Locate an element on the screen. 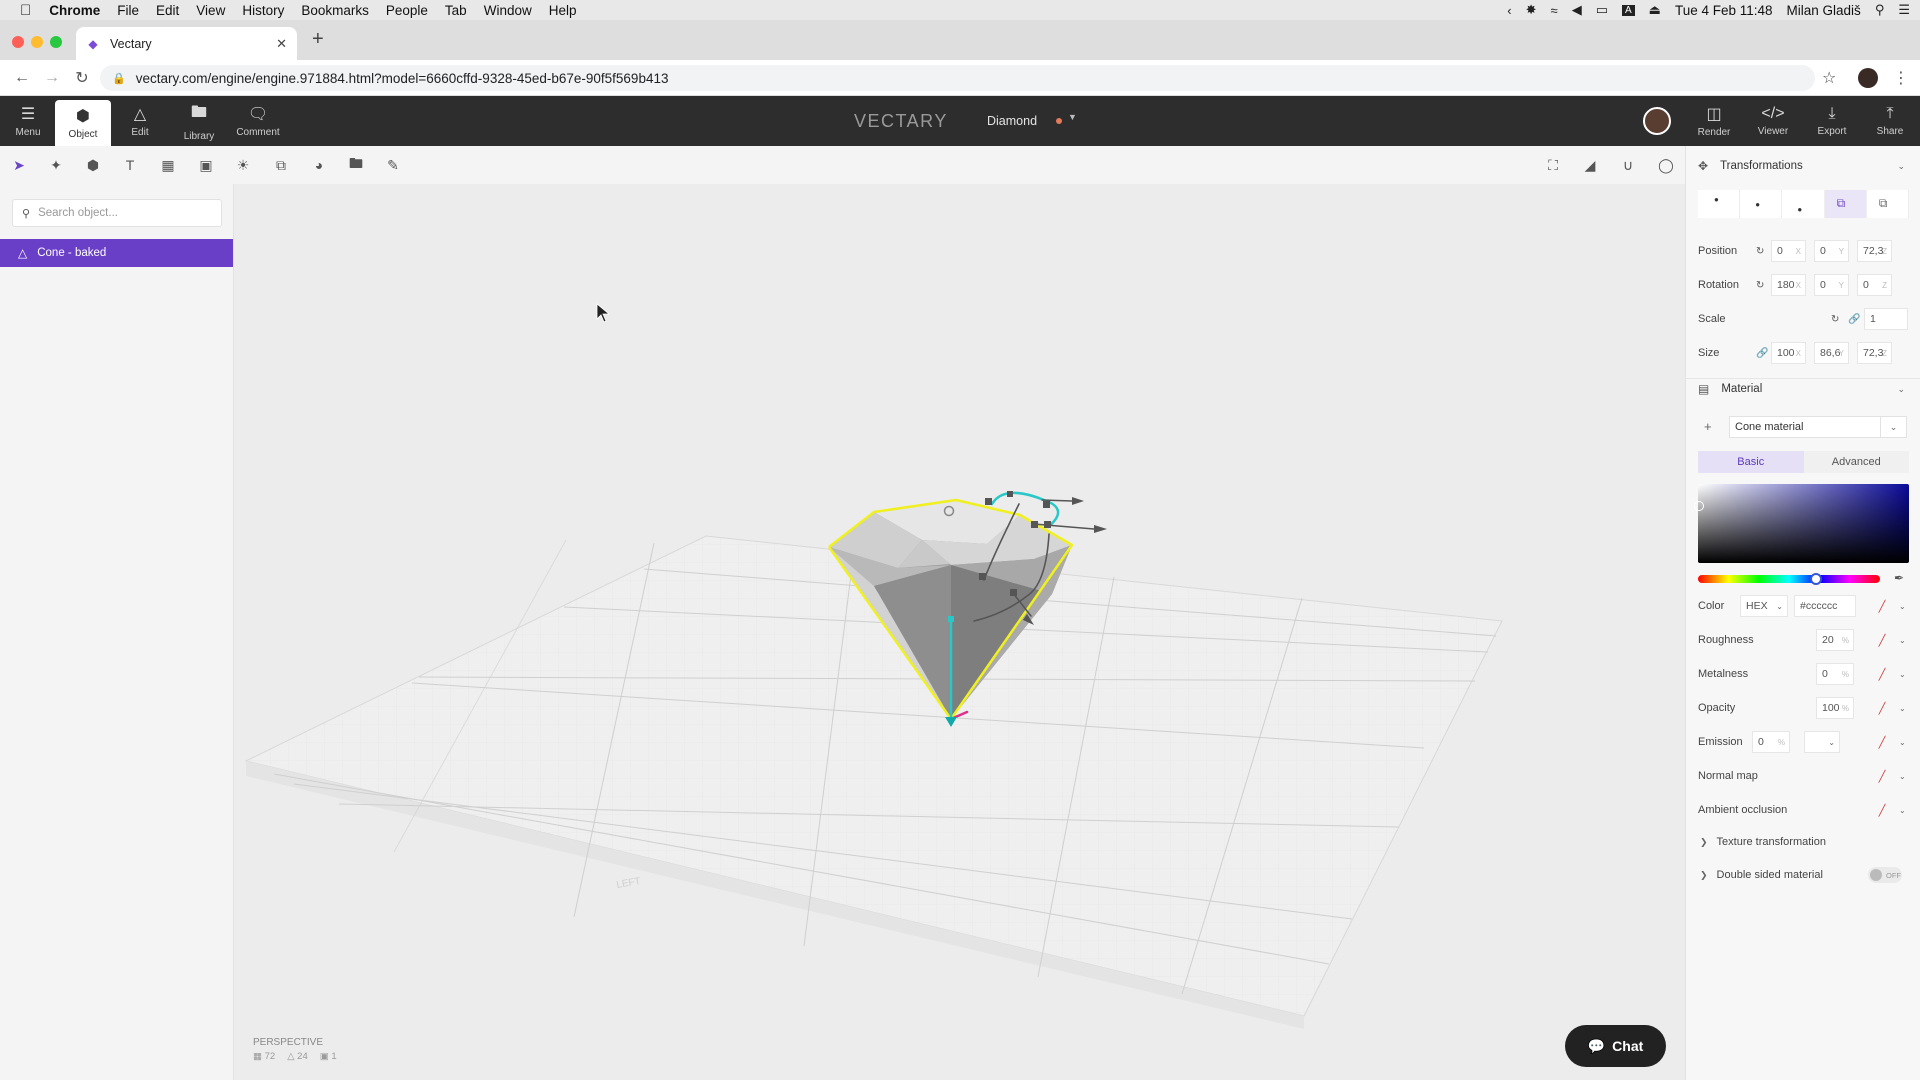 This screenshot has width=1920, height=1080. color-picker-handle is located at coordinates (1699, 506).